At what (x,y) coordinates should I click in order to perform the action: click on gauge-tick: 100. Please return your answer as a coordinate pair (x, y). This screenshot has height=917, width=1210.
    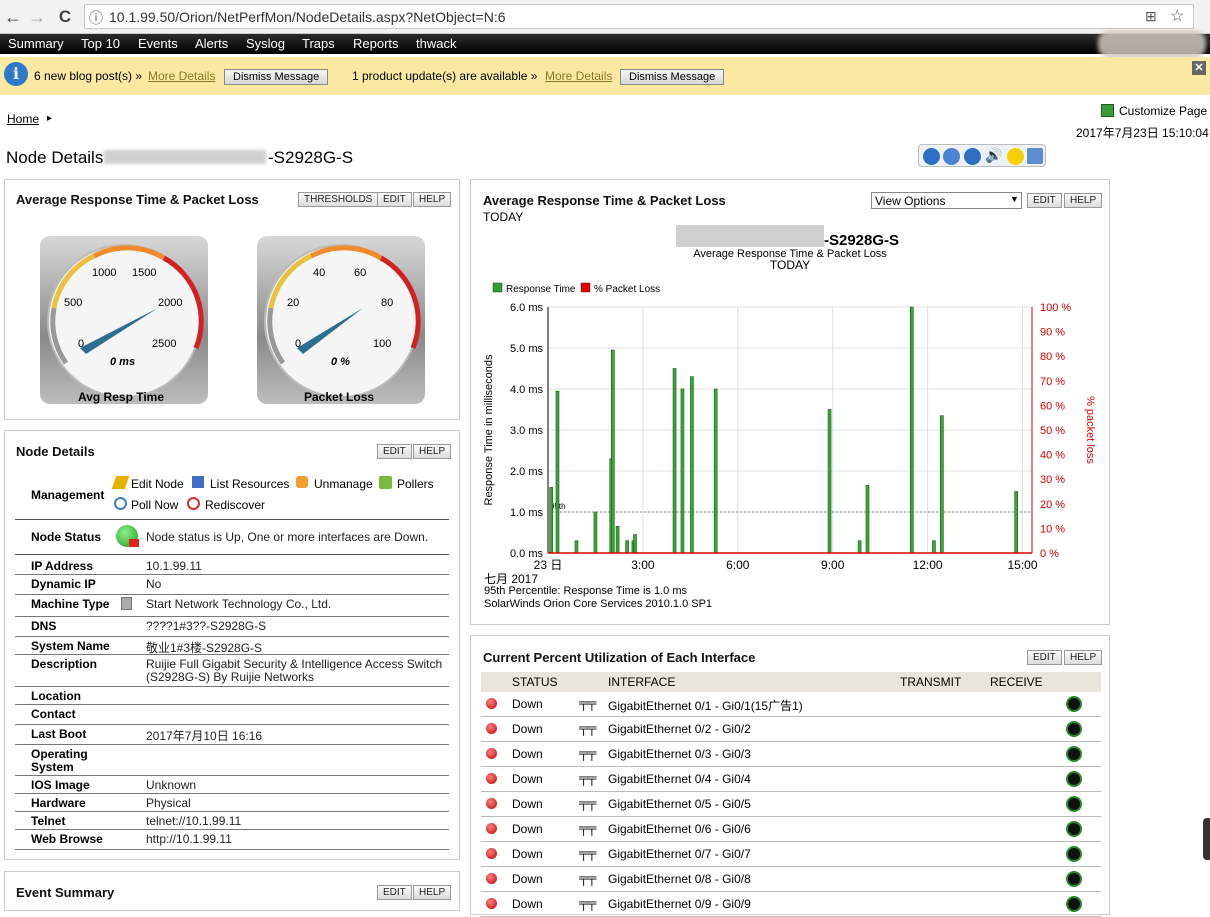
    Looking at the image, I should click on (382, 344).